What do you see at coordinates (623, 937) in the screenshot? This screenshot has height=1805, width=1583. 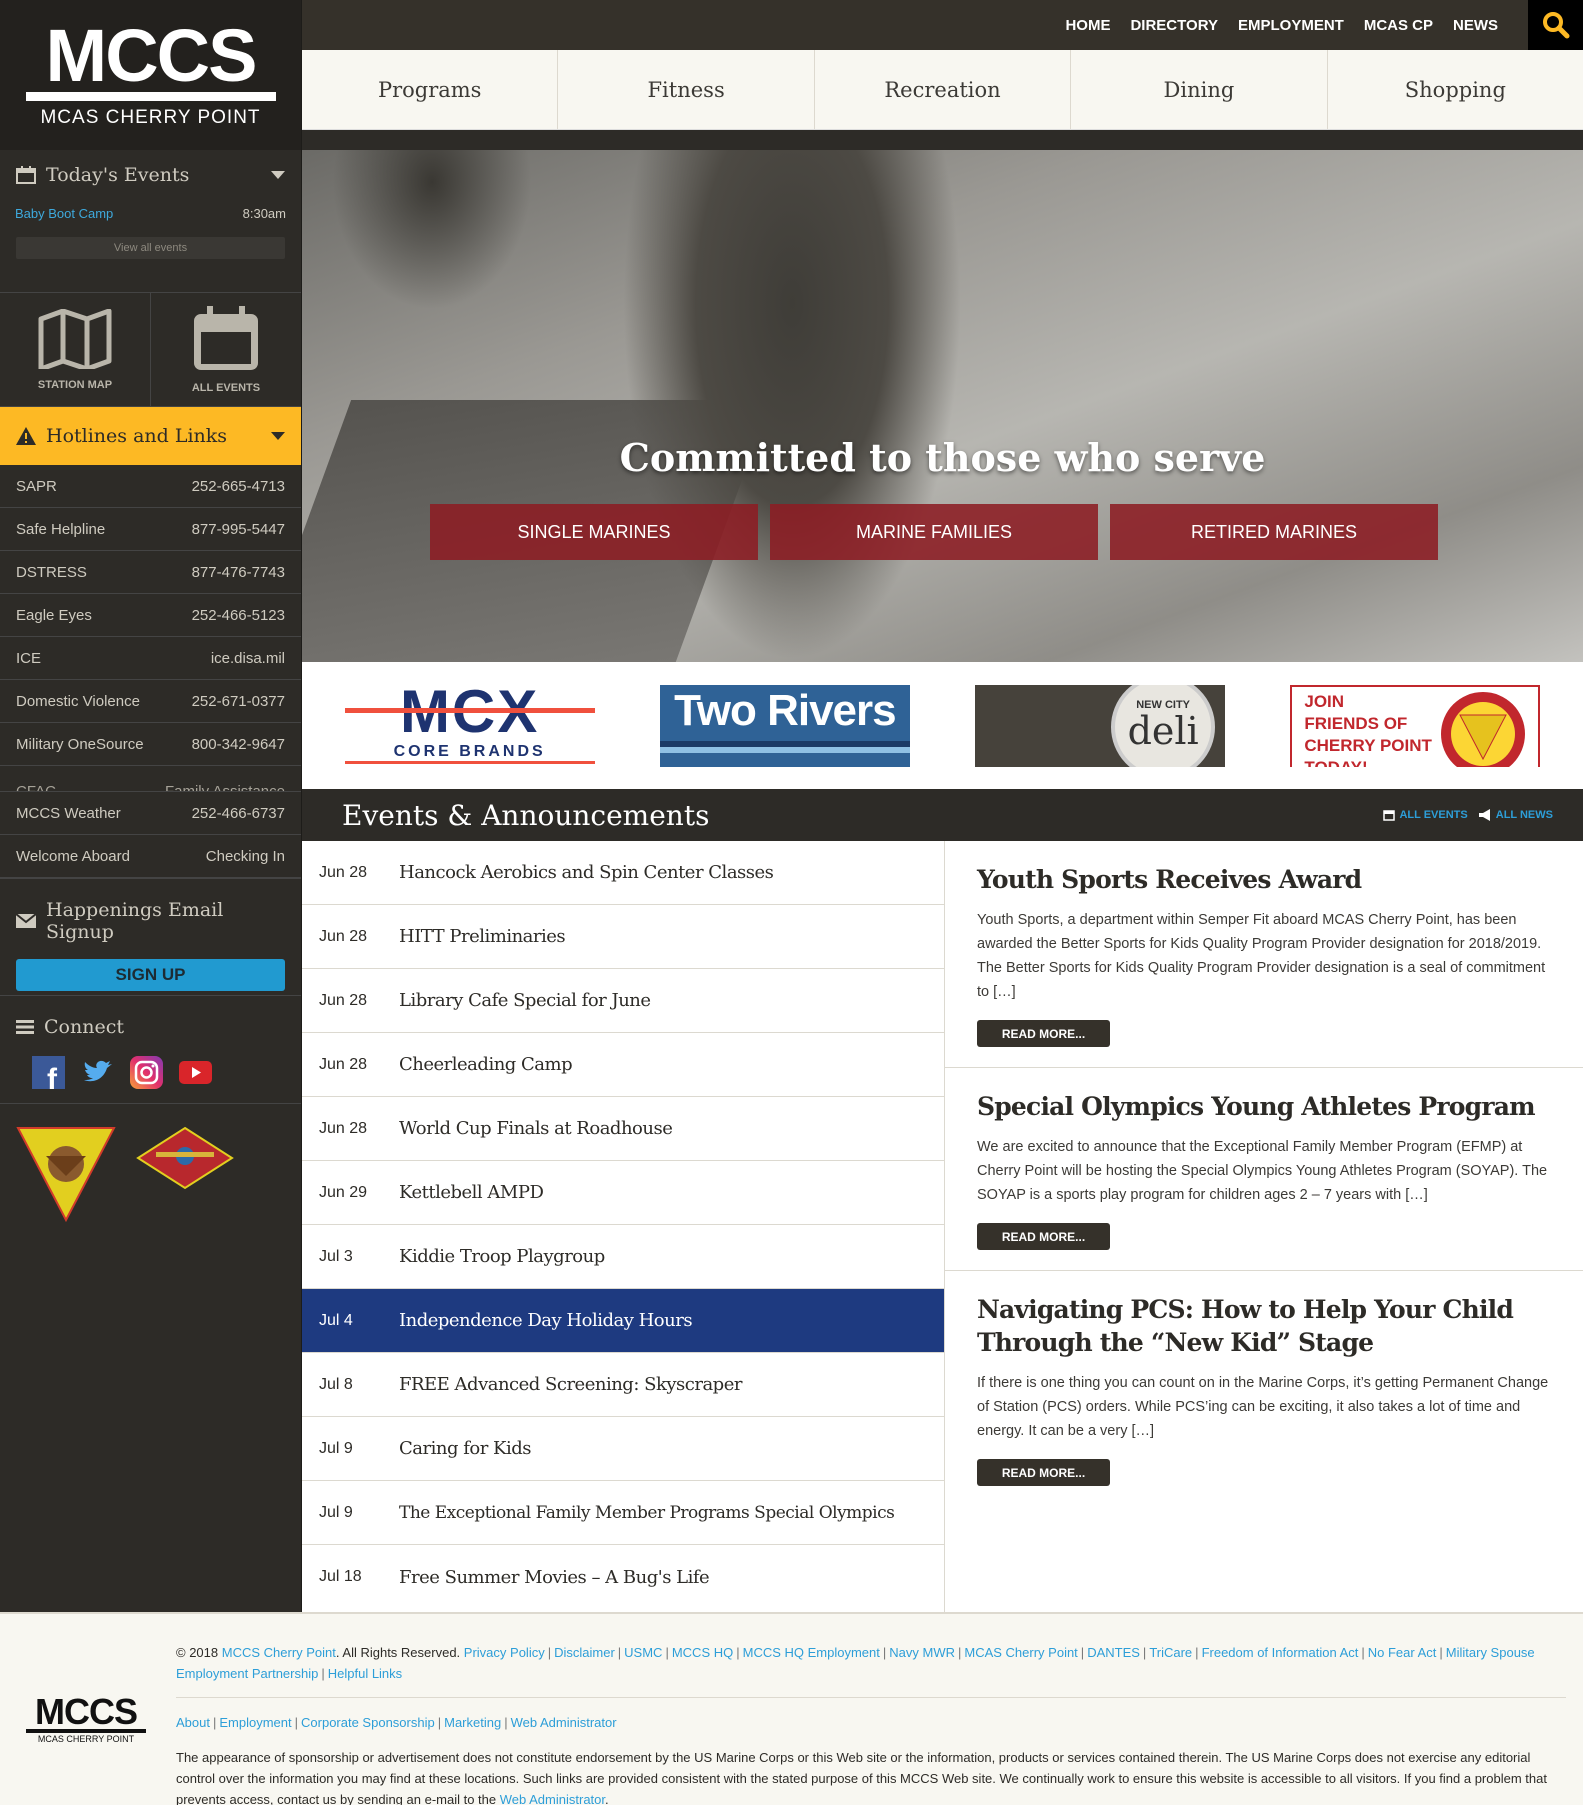 I see `event-row: Jun 28 HITT Preliminaries` at bounding box center [623, 937].